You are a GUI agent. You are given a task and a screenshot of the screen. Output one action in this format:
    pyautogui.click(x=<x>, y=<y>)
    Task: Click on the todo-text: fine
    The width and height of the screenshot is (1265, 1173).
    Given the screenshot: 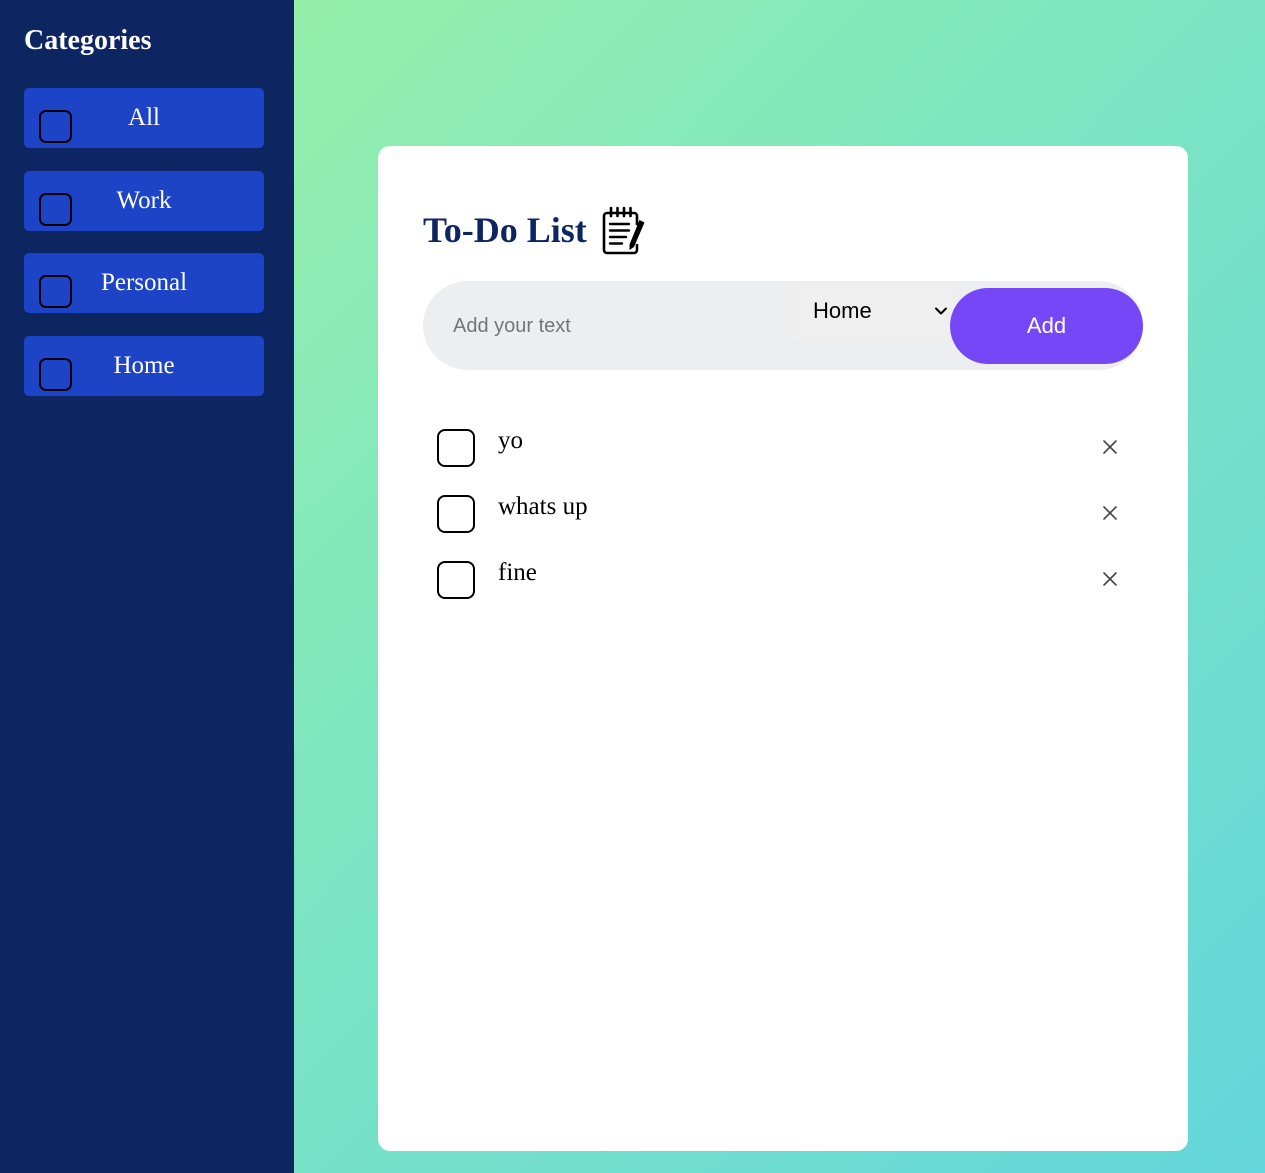 What is the action you would take?
    pyautogui.click(x=517, y=572)
    